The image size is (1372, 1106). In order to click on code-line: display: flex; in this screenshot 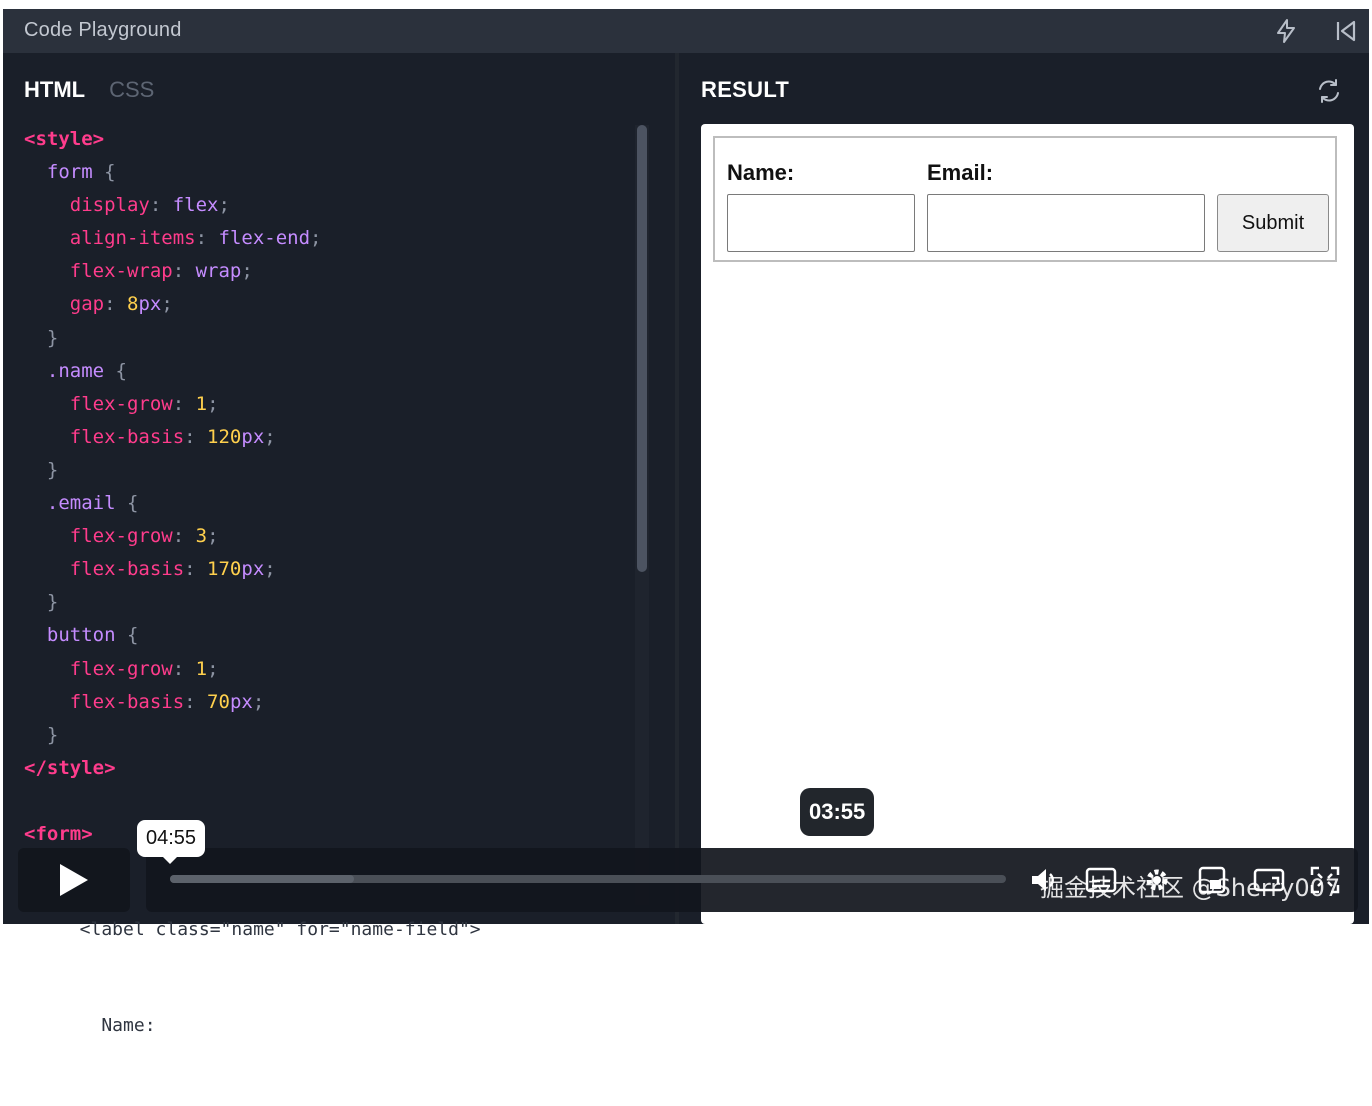, I will do `click(149, 205)`.